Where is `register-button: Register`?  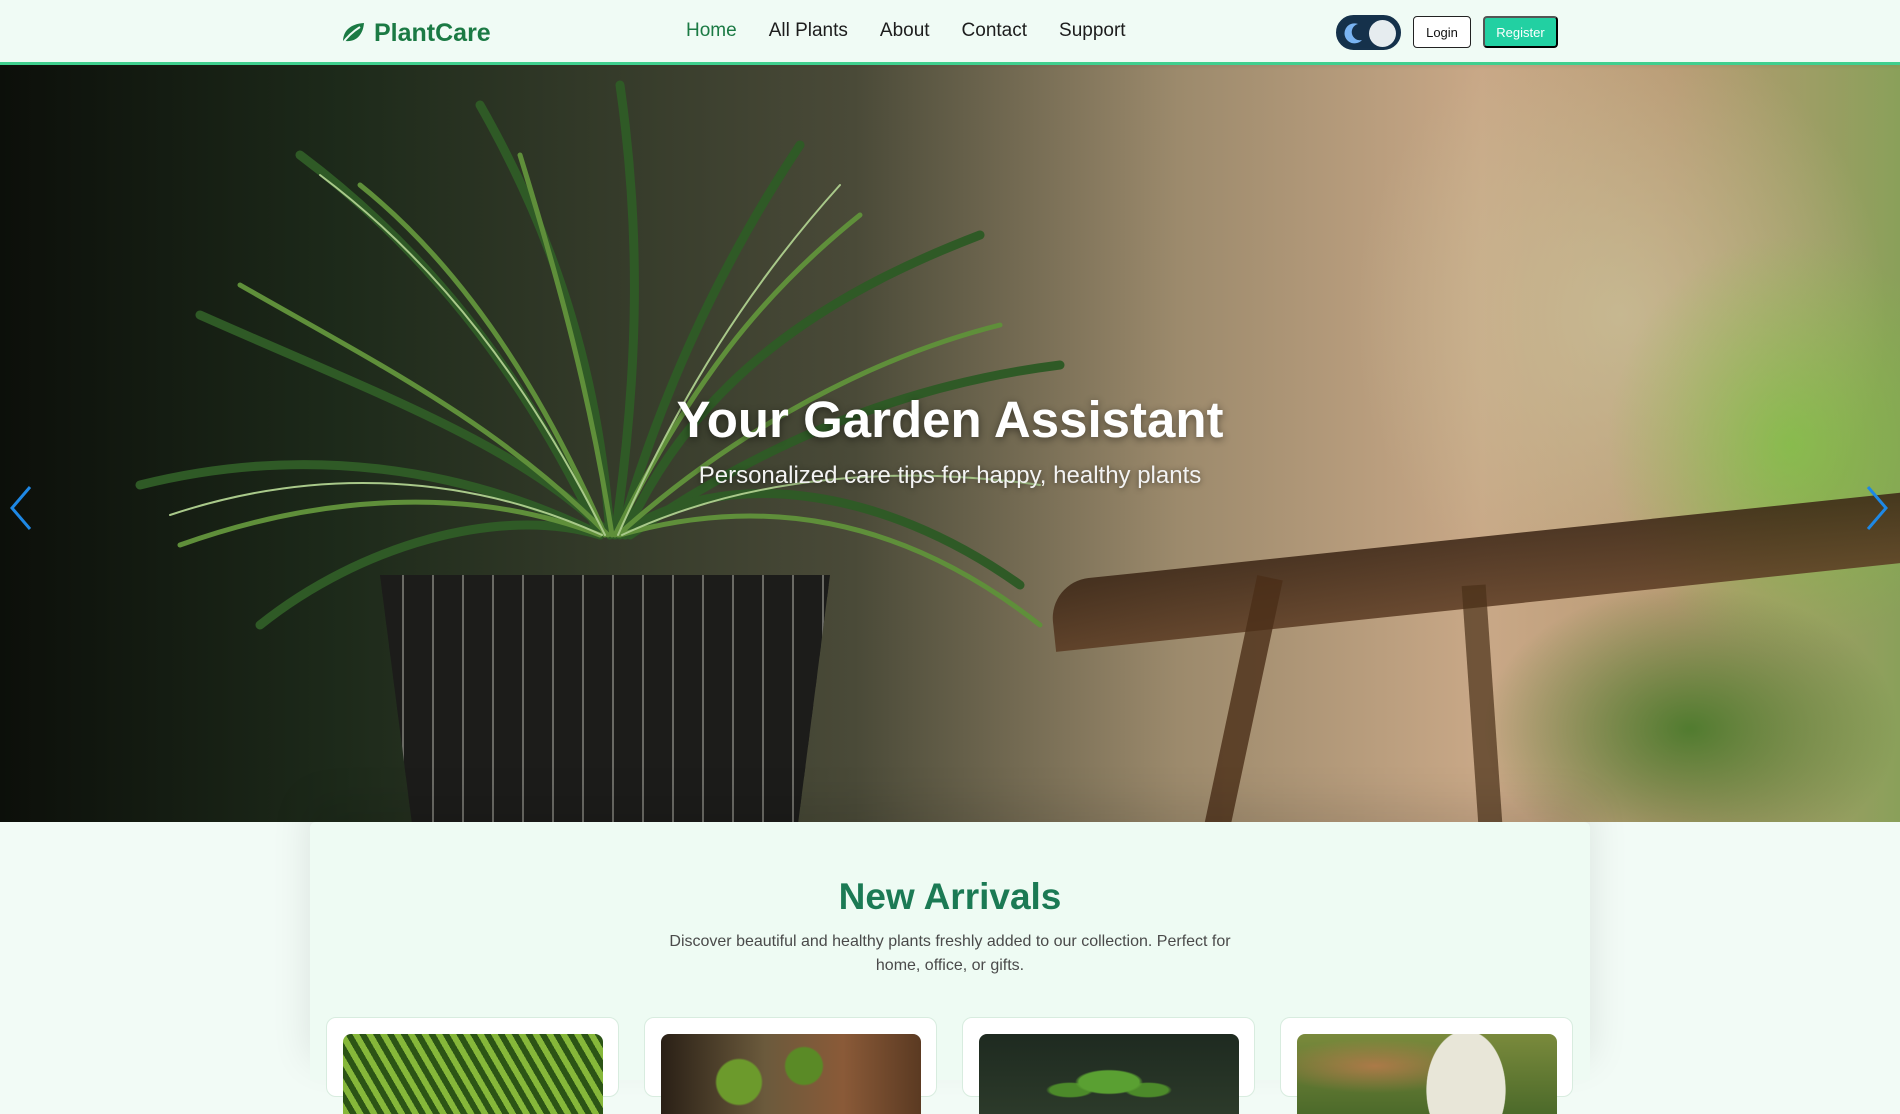 register-button: Register is located at coordinates (1520, 32).